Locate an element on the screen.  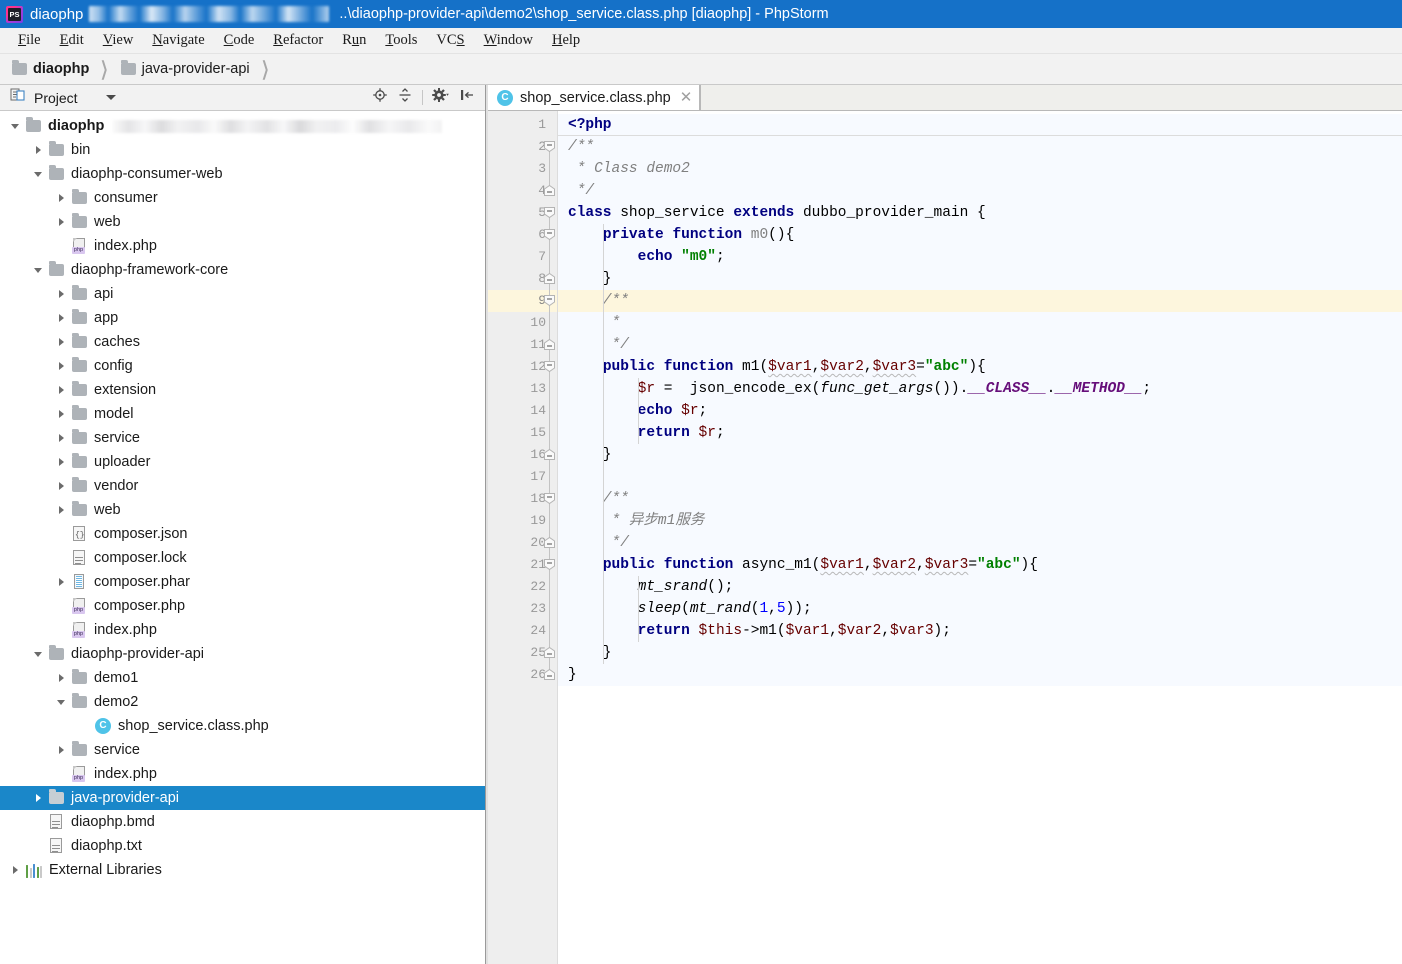
close-icon: ✕ is located at coordinates (685, 97).